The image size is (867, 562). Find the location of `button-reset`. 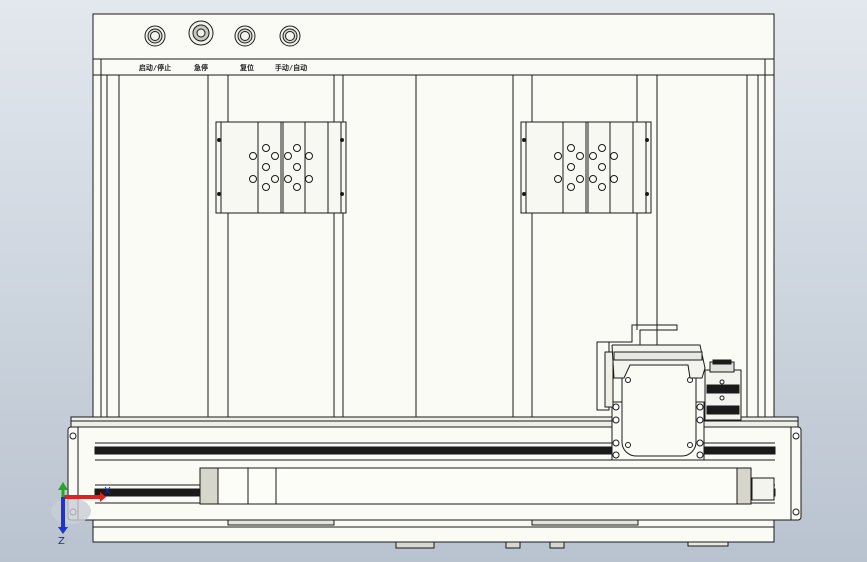

button-reset is located at coordinates (245, 36).